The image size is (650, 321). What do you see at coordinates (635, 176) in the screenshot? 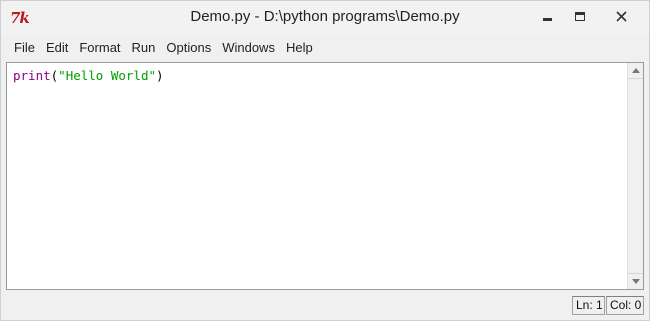
I see `vertical-scrollbar` at bounding box center [635, 176].